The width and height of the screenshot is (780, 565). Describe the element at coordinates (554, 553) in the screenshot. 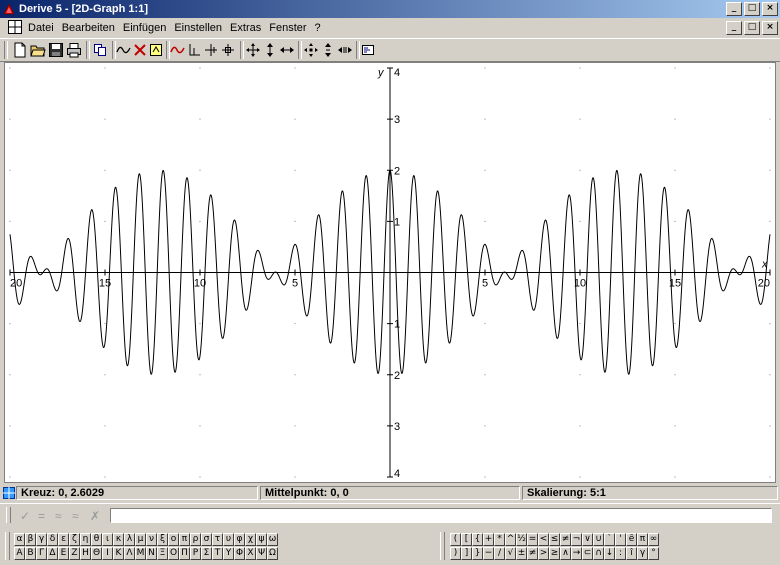

I see `math-symbol-button: ≥` at that location.